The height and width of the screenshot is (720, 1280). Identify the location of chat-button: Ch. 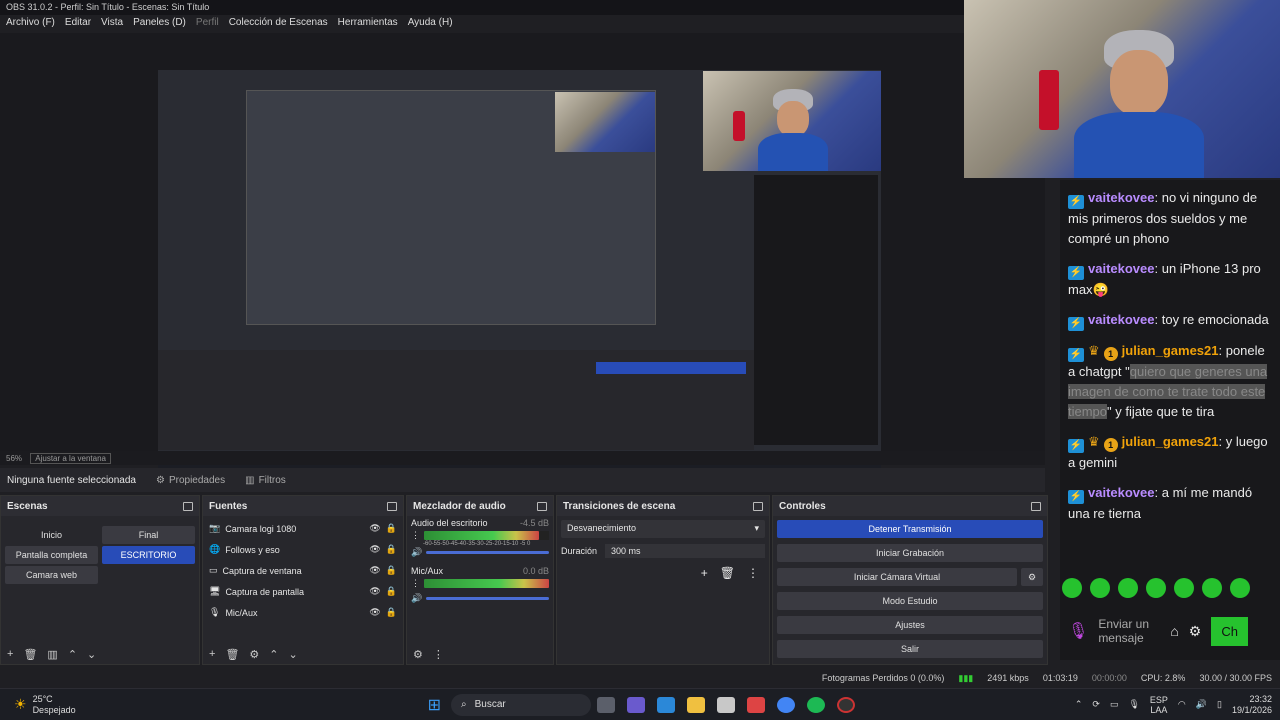
(1229, 631).